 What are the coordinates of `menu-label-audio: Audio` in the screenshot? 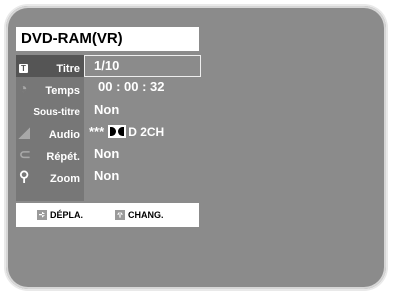 It's located at (64, 135).